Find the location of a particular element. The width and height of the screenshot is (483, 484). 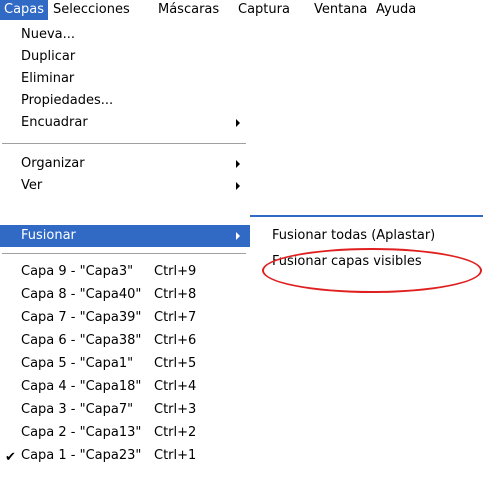

layer-shortcut: Ctrl+1 is located at coordinates (175, 455).